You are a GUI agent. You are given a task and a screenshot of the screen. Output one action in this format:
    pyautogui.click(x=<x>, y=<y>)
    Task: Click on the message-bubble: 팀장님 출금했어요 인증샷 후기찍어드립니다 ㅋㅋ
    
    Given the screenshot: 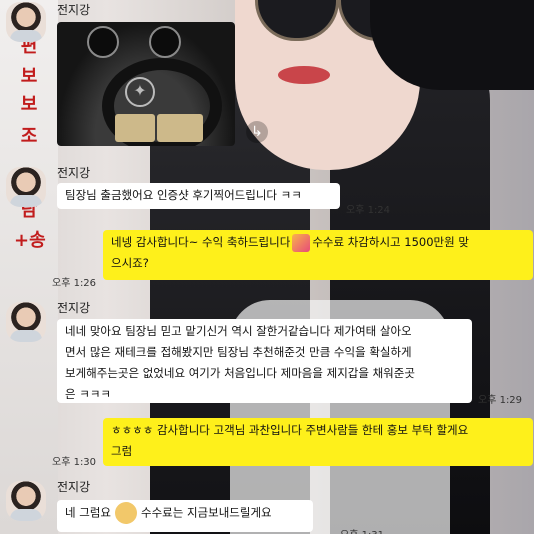 What is the action you would take?
    pyautogui.click(x=198, y=196)
    